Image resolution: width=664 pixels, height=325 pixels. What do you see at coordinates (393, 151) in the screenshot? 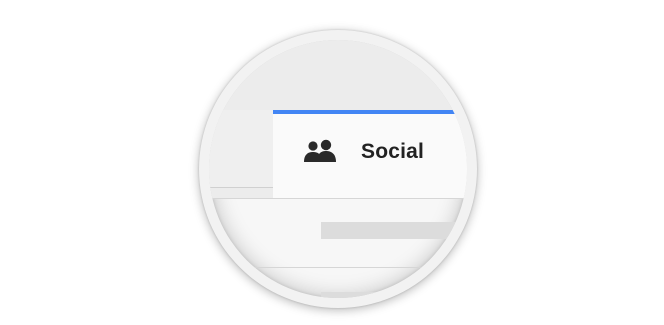
I see `tab-social-label: Social` at bounding box center [393, 151].